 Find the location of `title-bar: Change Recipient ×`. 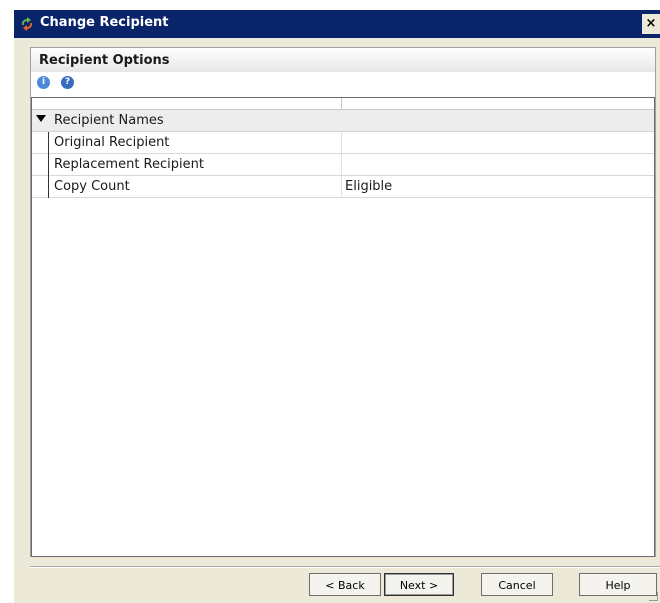

title-bar: Change Recipient × is located at coordinates (337, 24).